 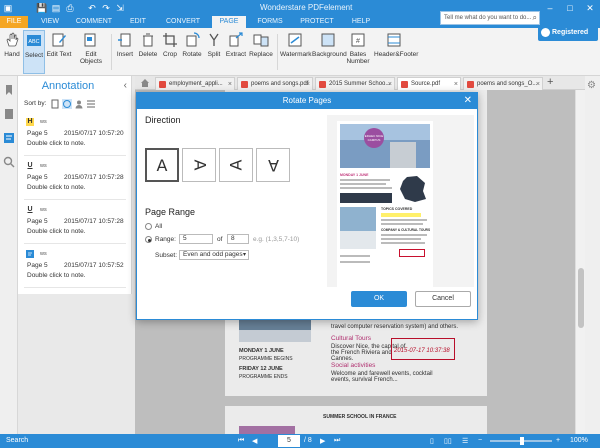 I want to click on sort-by-time-icon, so click(x=67, y=104).